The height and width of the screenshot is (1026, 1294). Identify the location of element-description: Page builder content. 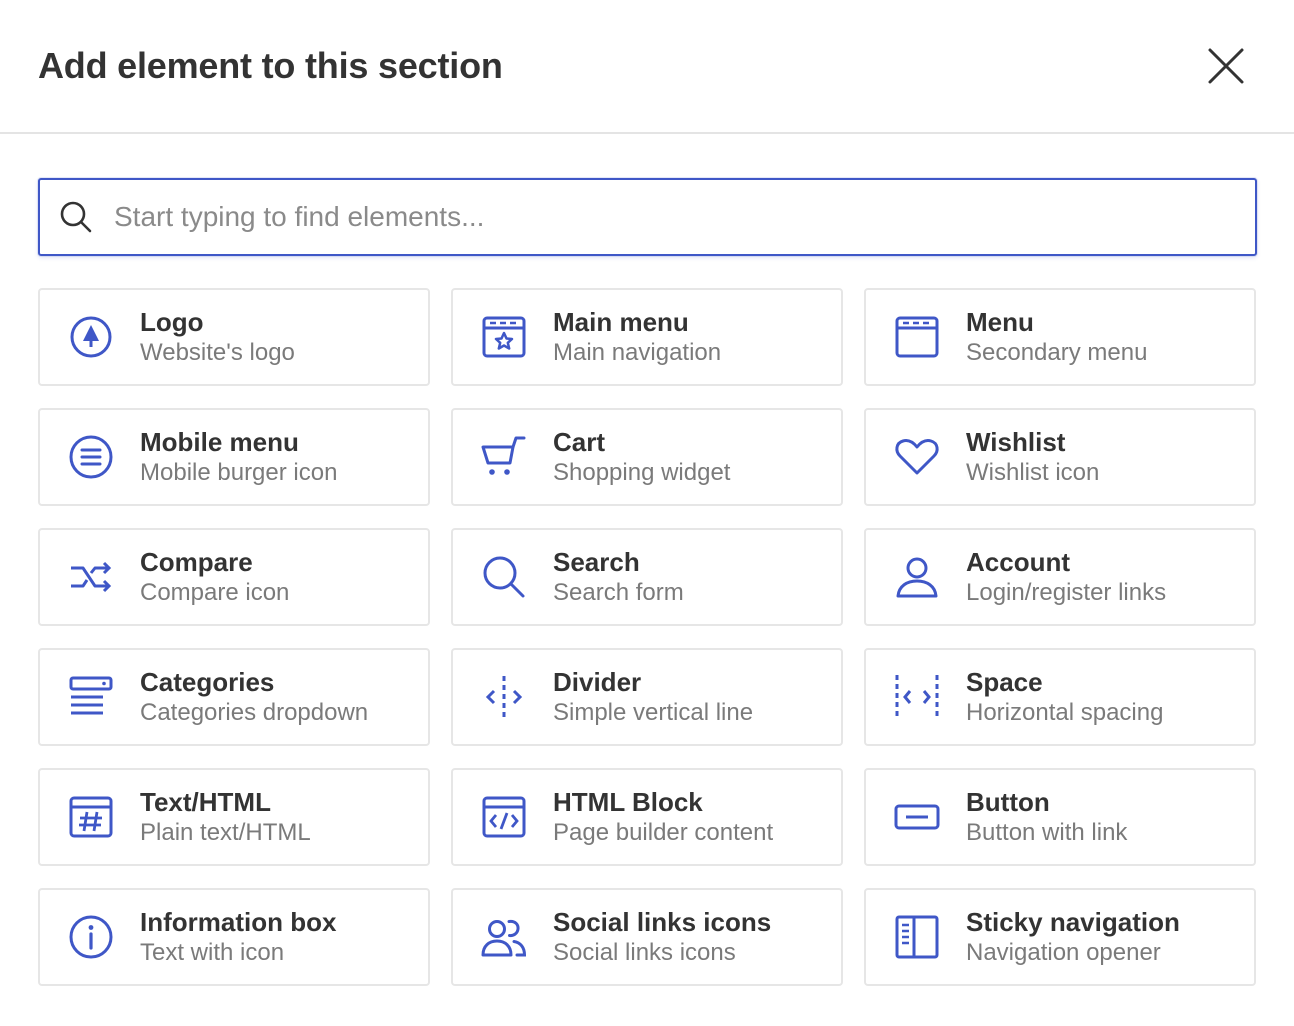
(663, 832).